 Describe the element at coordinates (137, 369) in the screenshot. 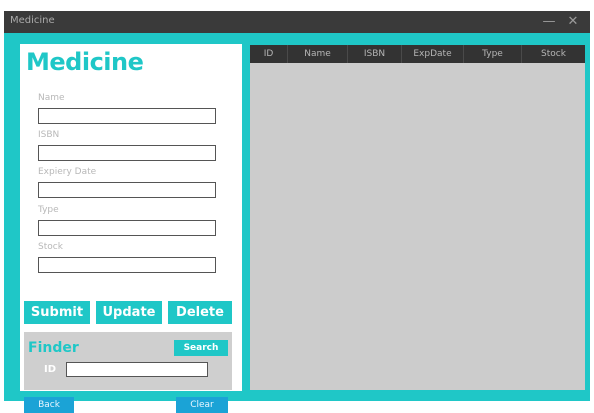

I see `finder-id-input` at that location.